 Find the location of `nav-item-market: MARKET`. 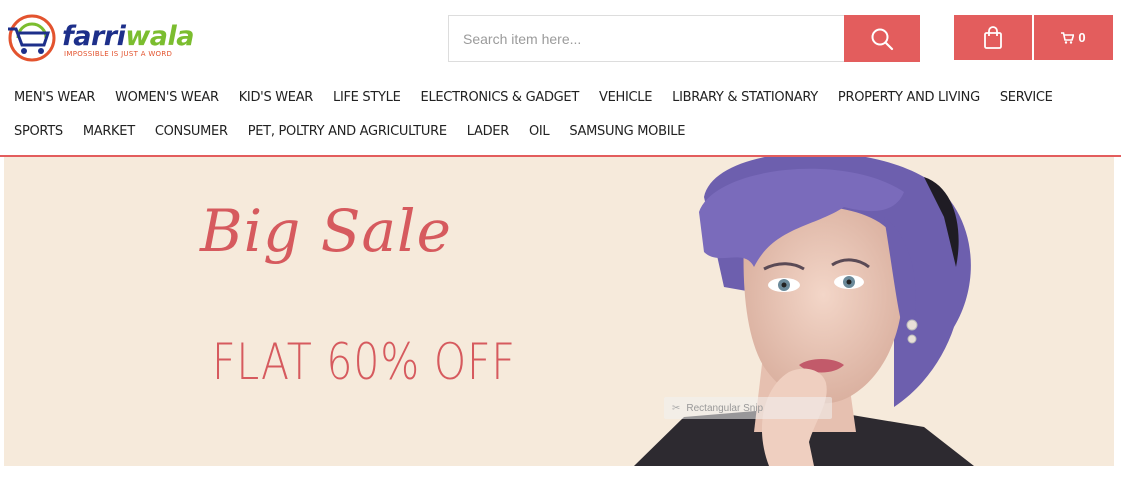

nav-item-market: MARKET is located at coordinates (109, 131).